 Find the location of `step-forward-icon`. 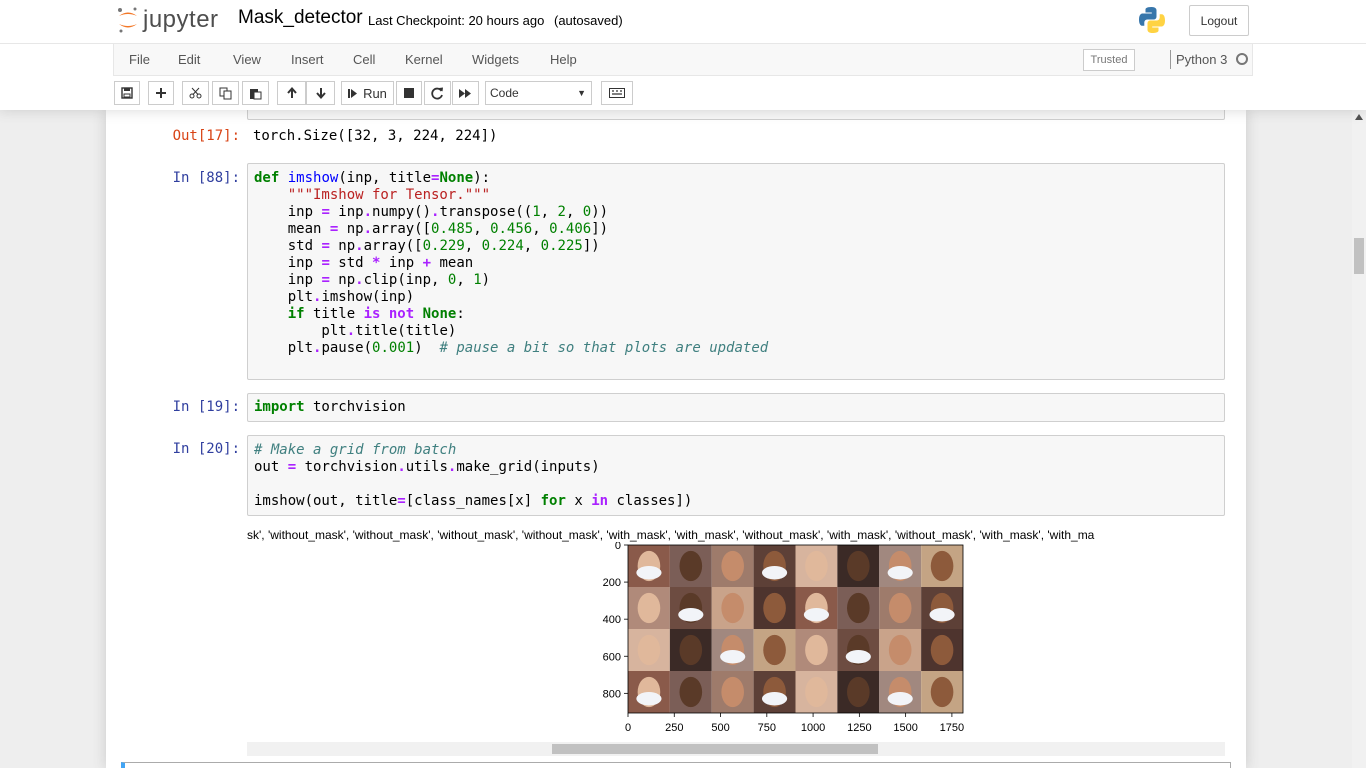

step-forward-icon is located at coordinates (353, 93).